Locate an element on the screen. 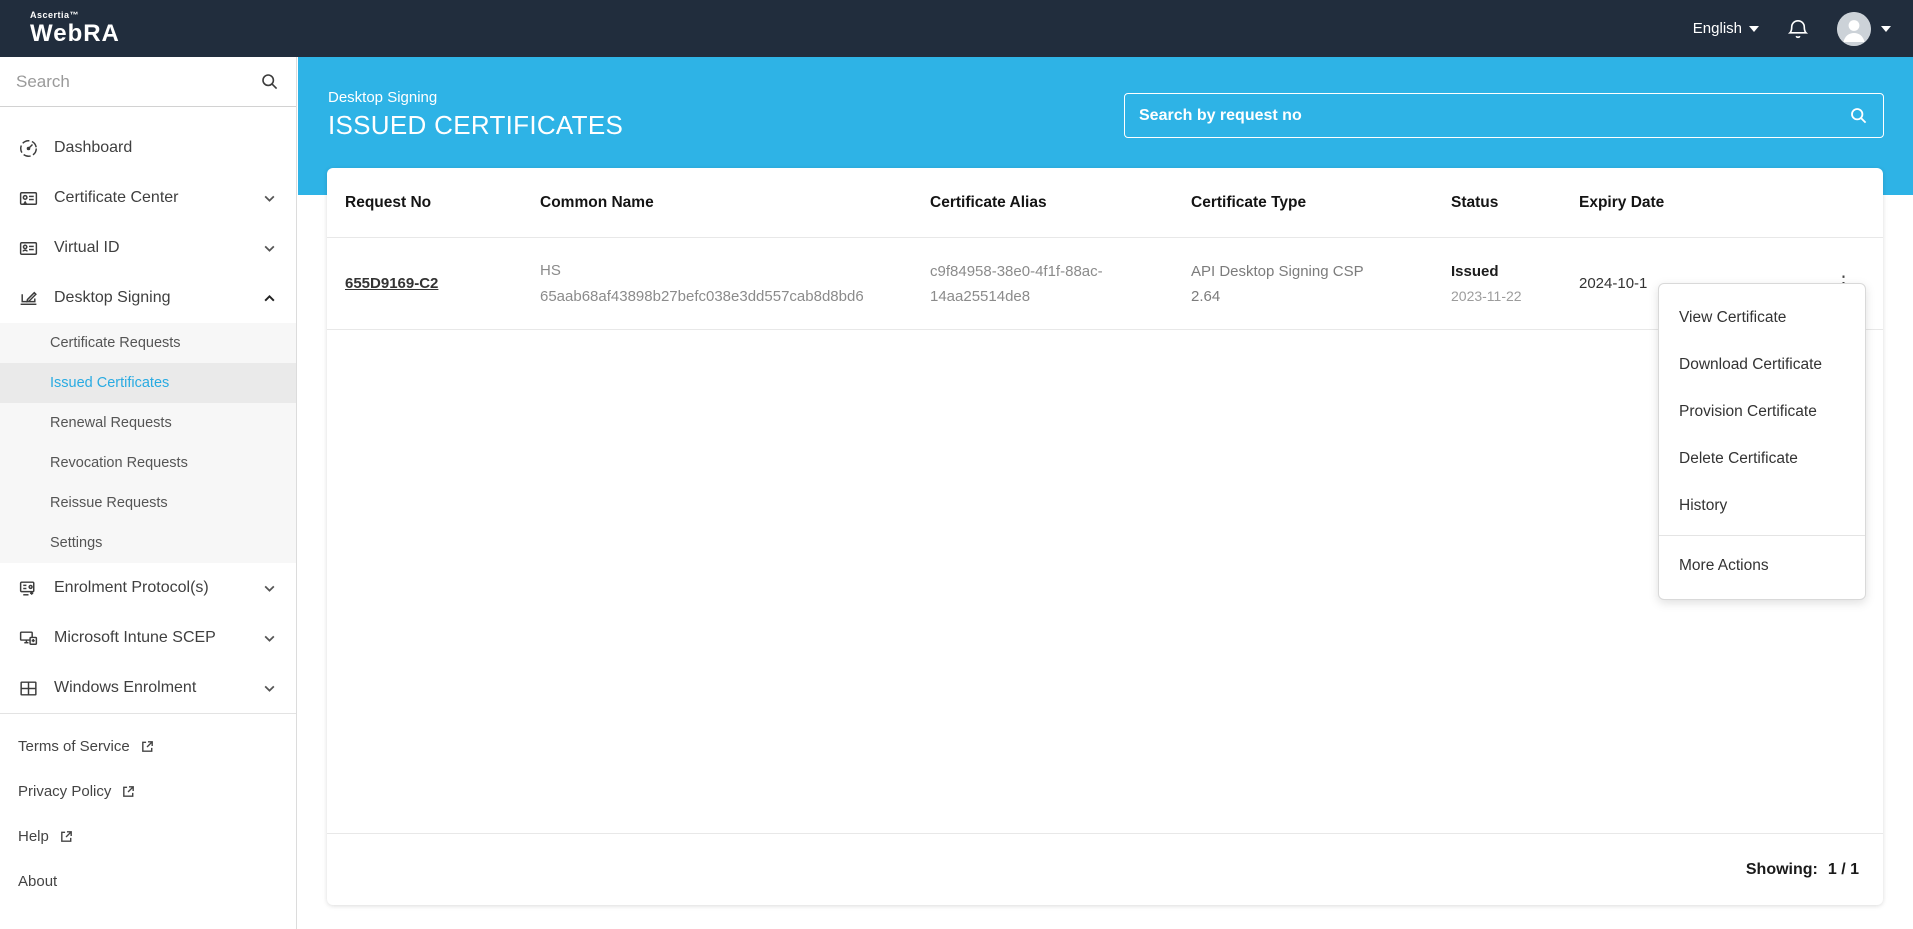 The height and width of the screenshot is (929, 1913). sidebar-item-label: Dashboard is located at coordinates (93, 147).